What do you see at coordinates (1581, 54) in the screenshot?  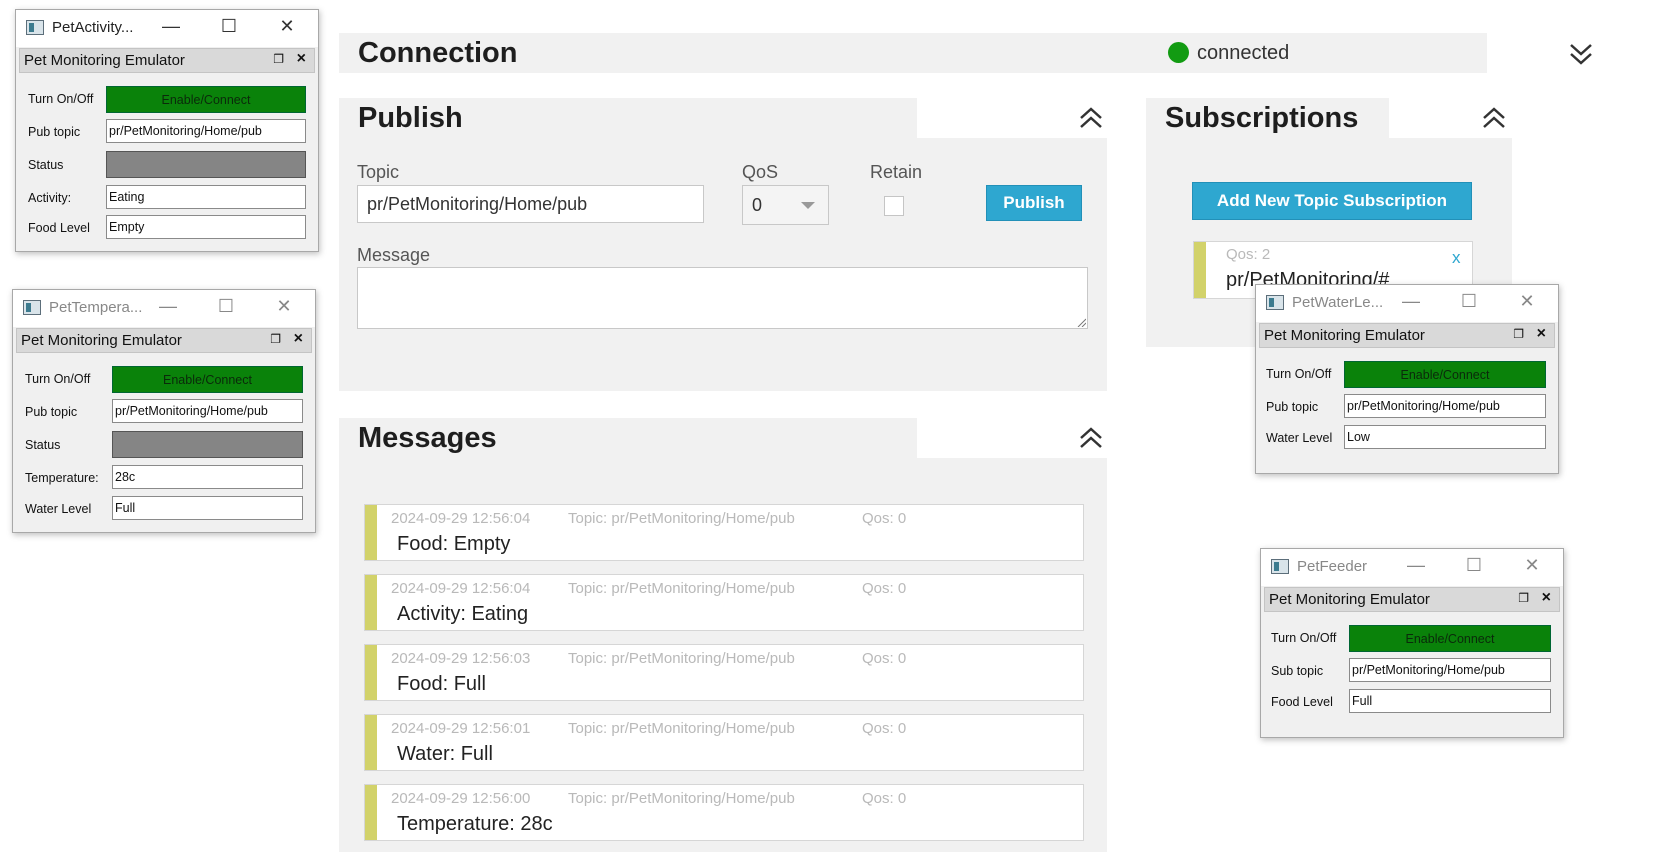 I see `double-chevron-down-icon` at bounding box center [1581, 54].